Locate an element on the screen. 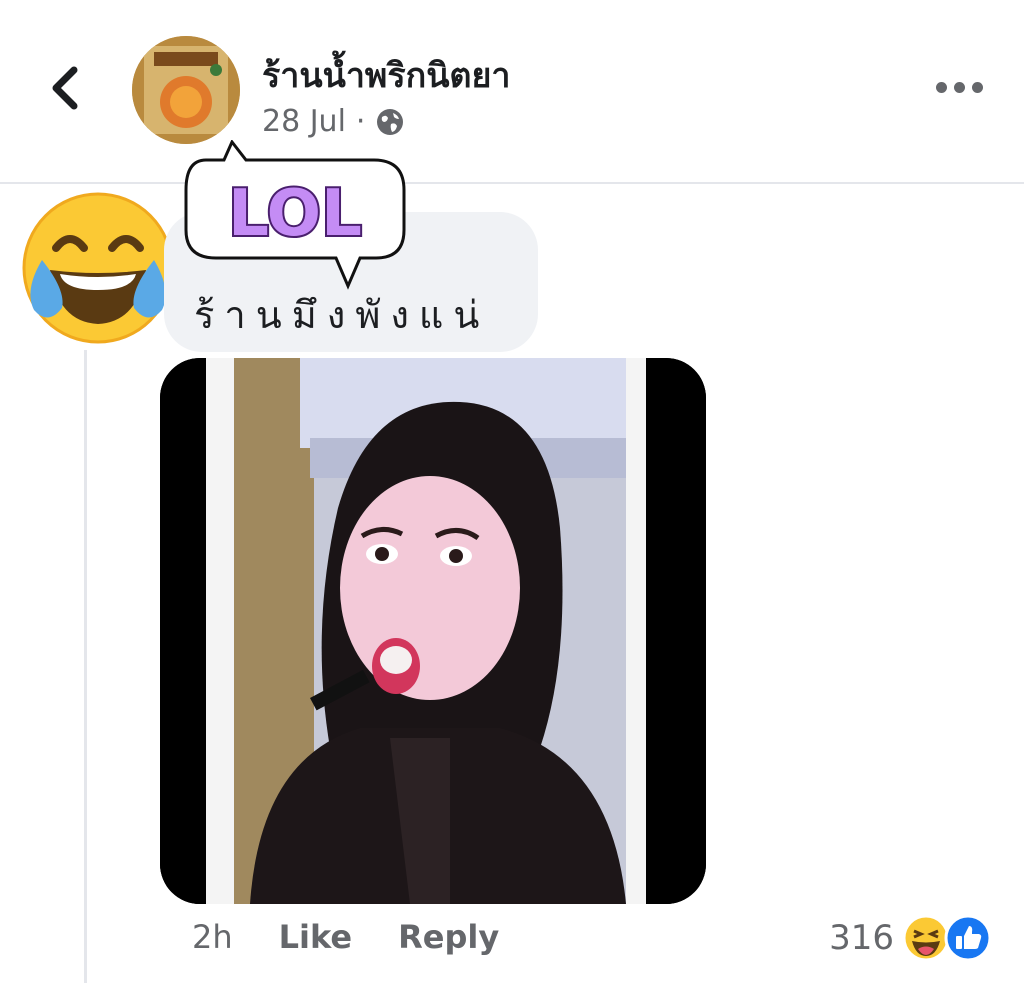 The width and height of the screenshot is (1024, 983). more-dots-icon is located at coordinates (941, 87).